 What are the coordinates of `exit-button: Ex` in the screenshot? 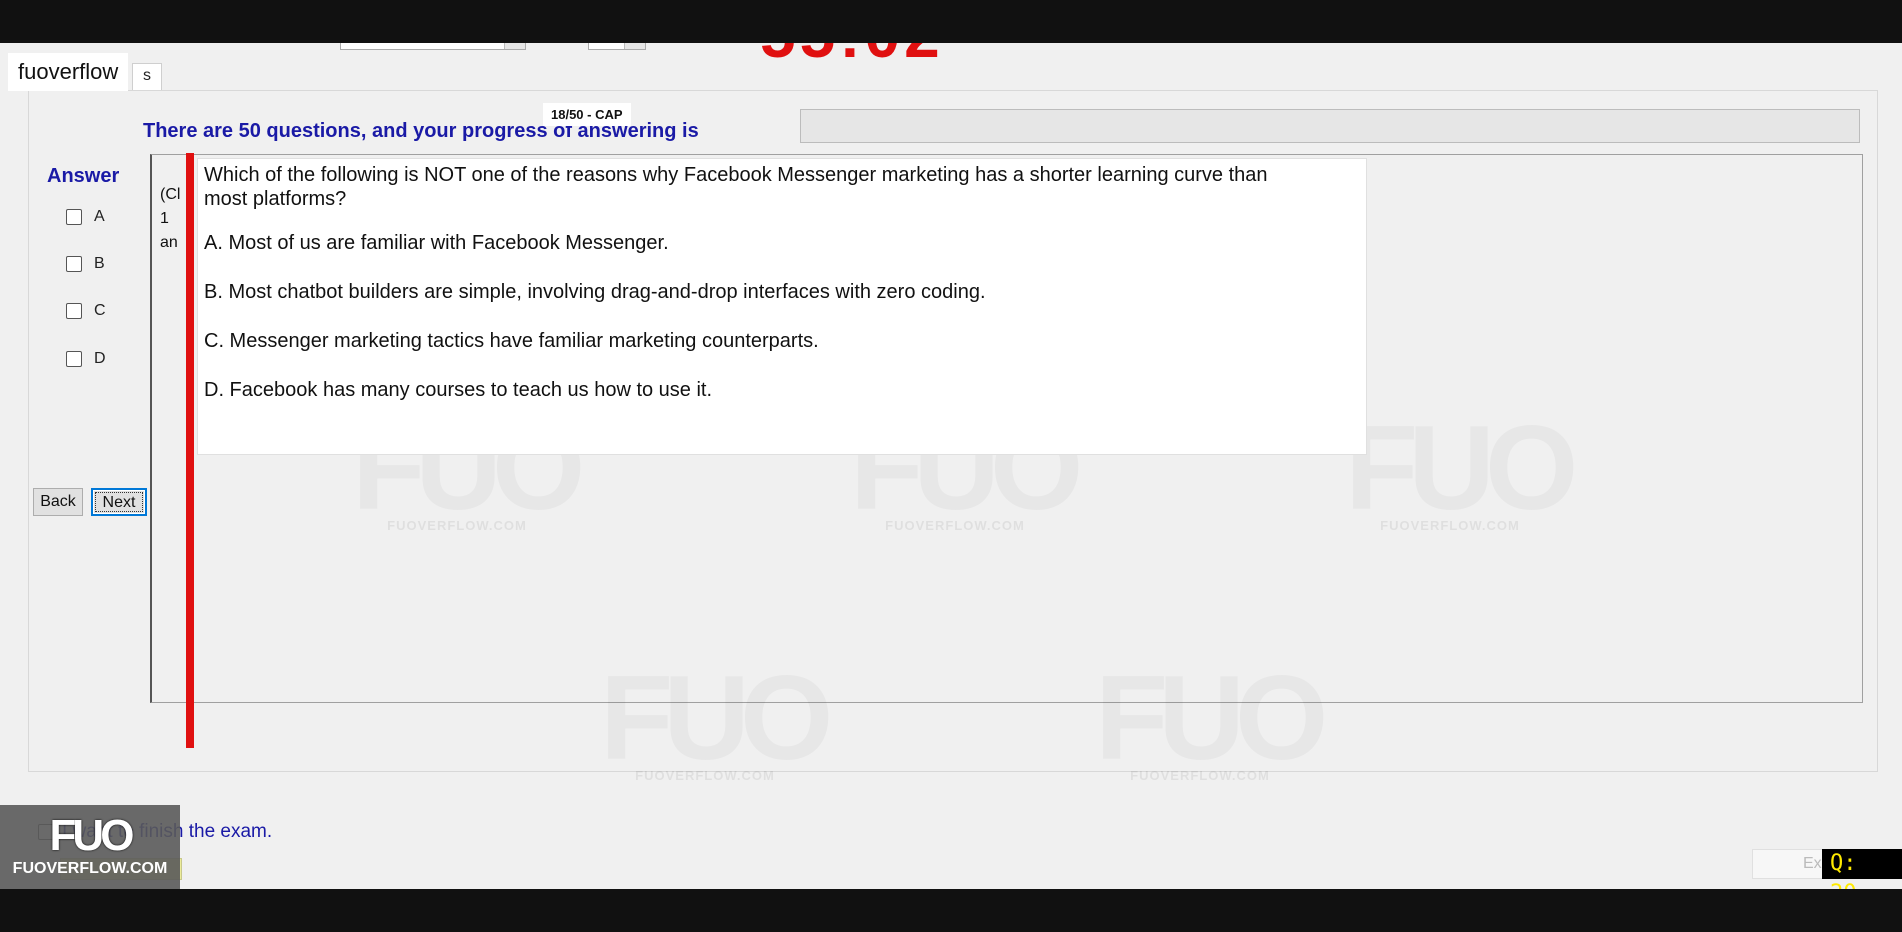 It's located at (1792, 864).